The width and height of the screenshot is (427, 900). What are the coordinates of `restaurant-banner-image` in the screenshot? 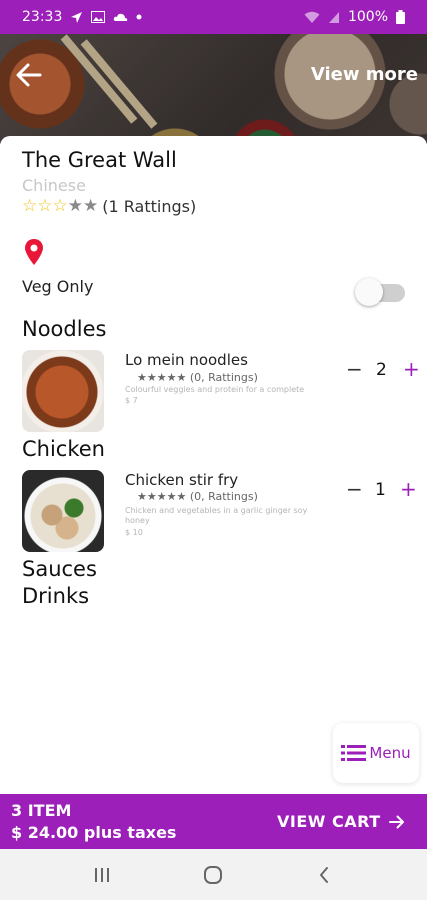 It's located at (213, 89).